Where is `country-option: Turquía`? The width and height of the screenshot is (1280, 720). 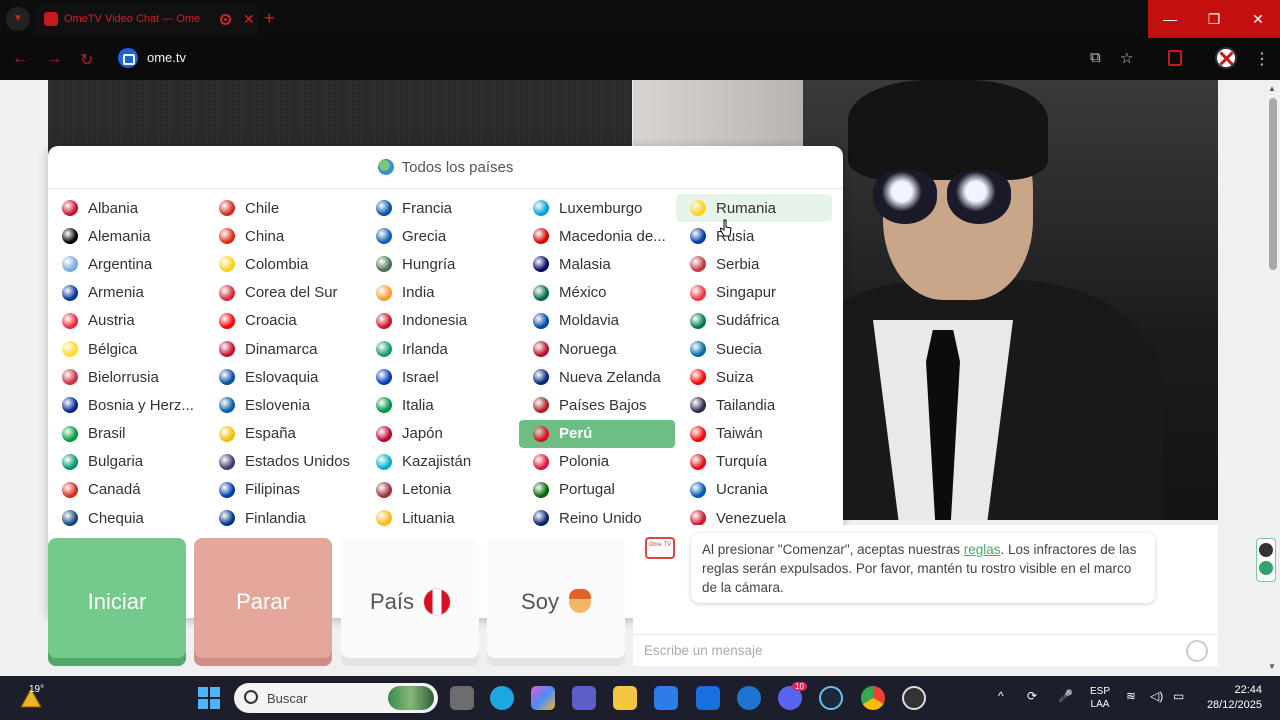 country-option: Turquía is located at coordinates (754, 462).